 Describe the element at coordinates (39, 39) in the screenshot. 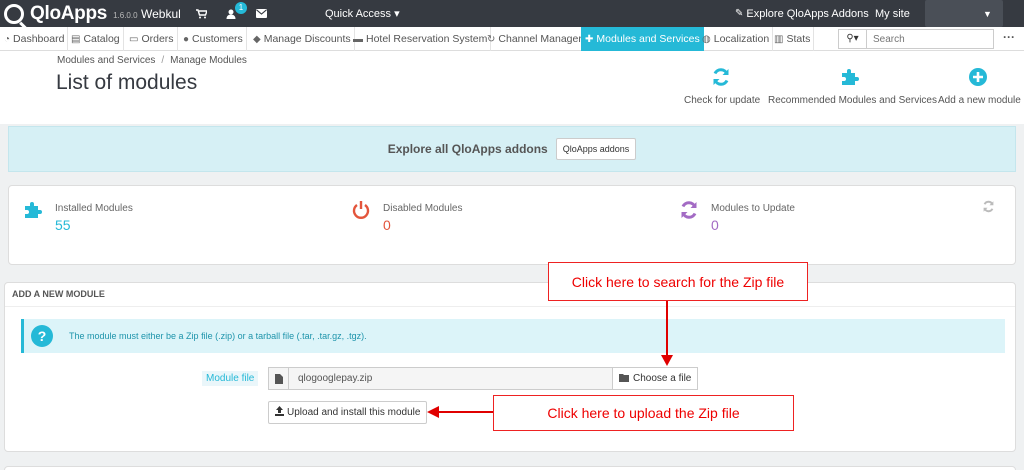

I see `nav-label: Dashboard` at that location.